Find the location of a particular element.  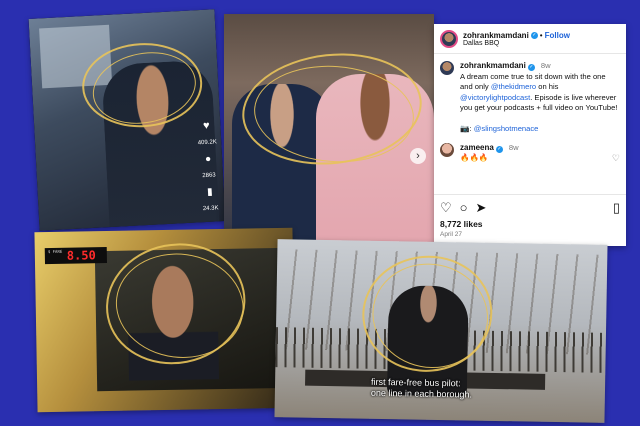

follow-button: Follow is located at coordinates (557, 35).